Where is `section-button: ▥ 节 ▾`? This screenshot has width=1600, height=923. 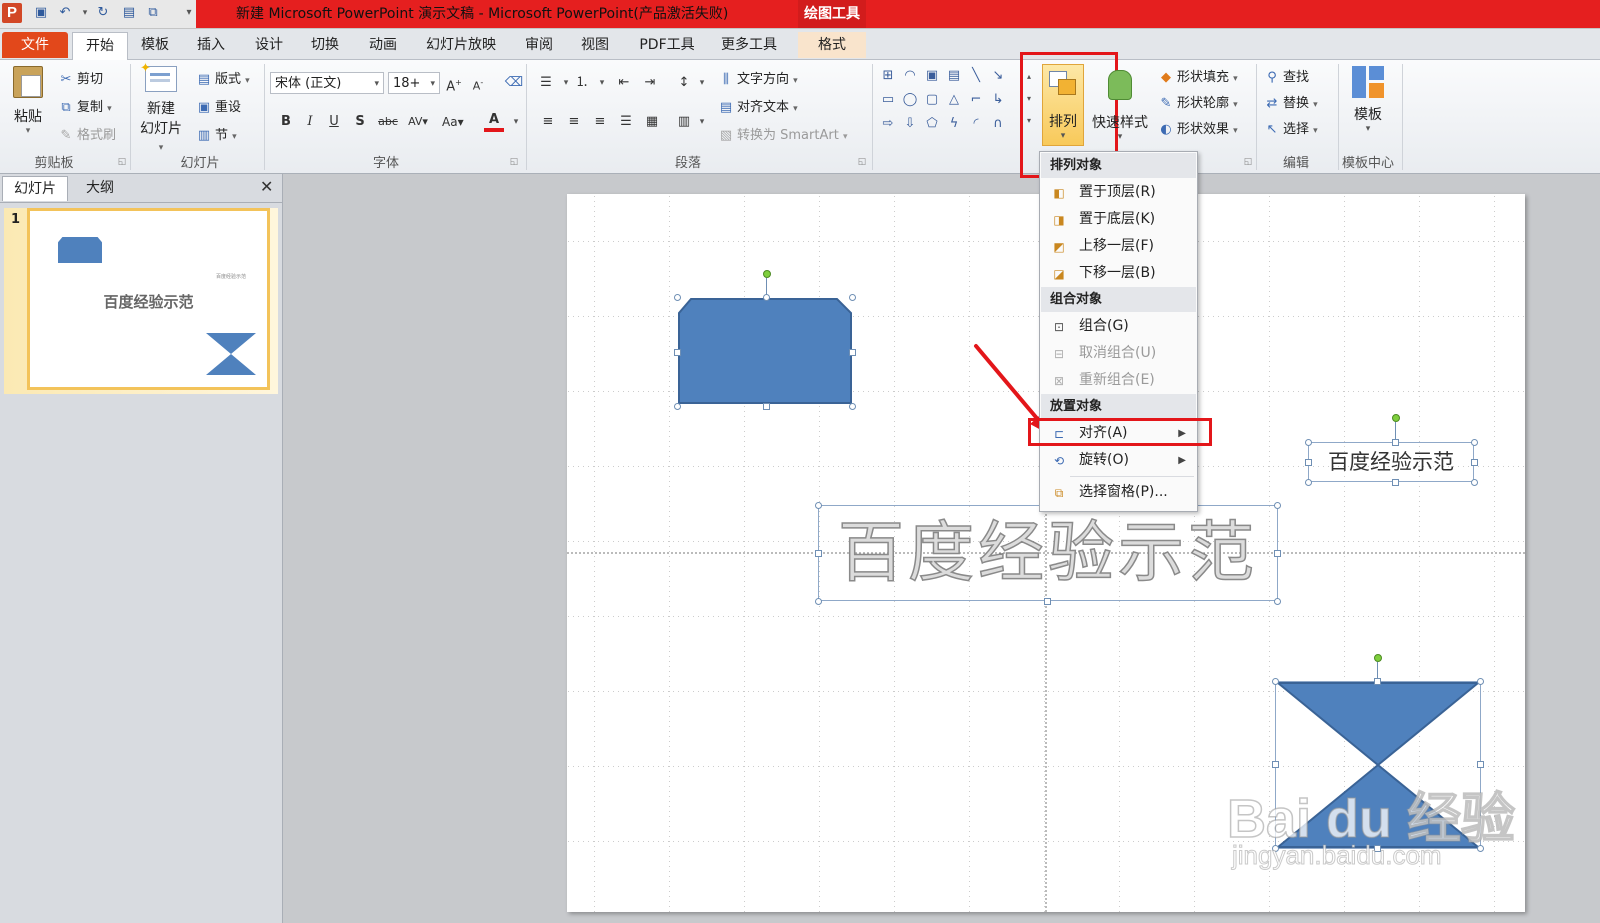
section-button: ▥ 节 ▾ is located at coordinates (216, 133).